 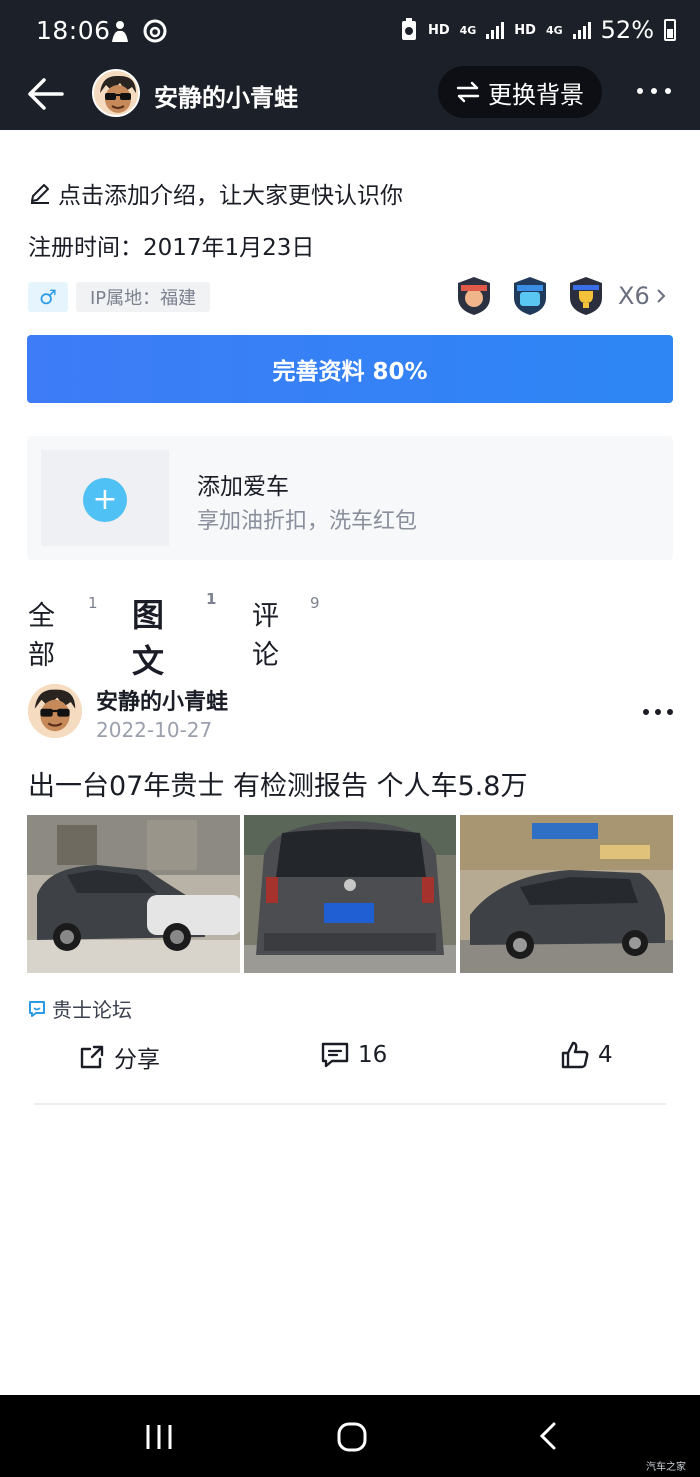 I want to click on comment-button: 16, so click(x=353, y=1055).